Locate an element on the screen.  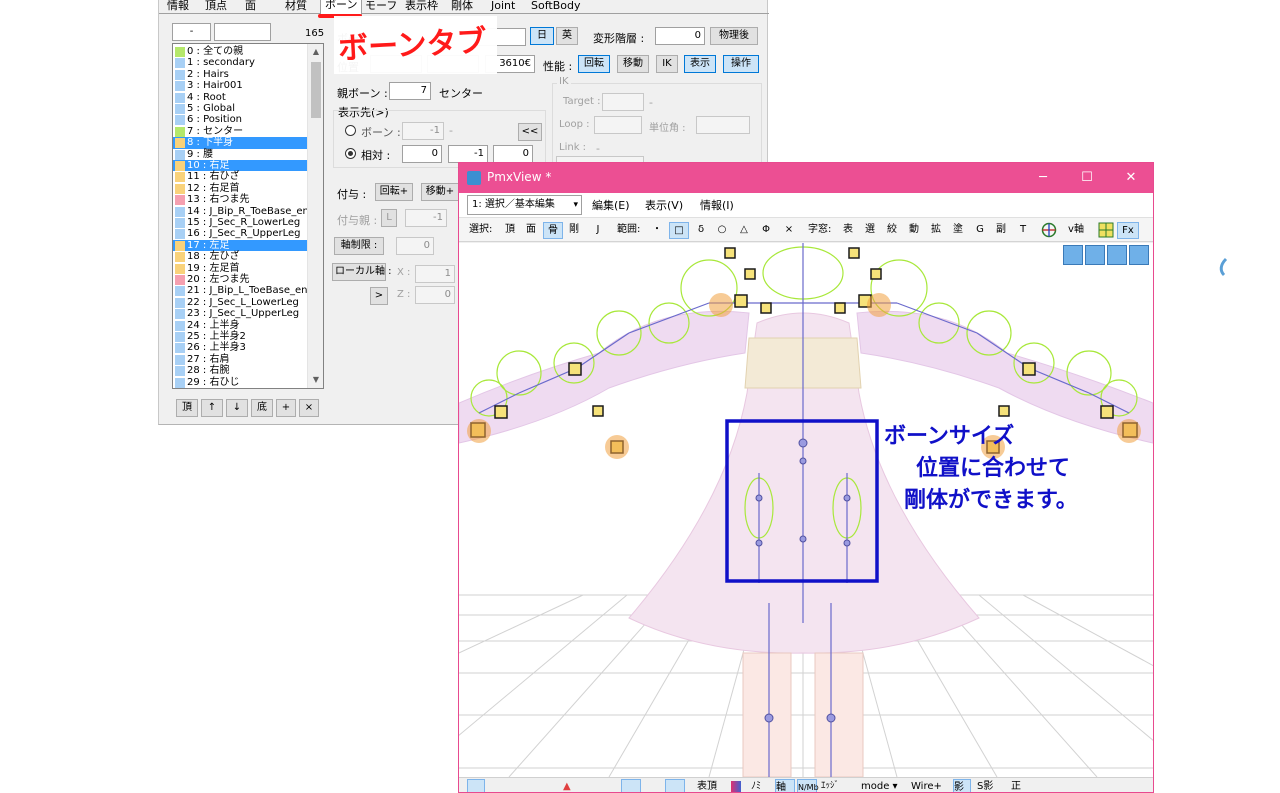
lang-en-button: 英 is located at coordinates (567, 36).